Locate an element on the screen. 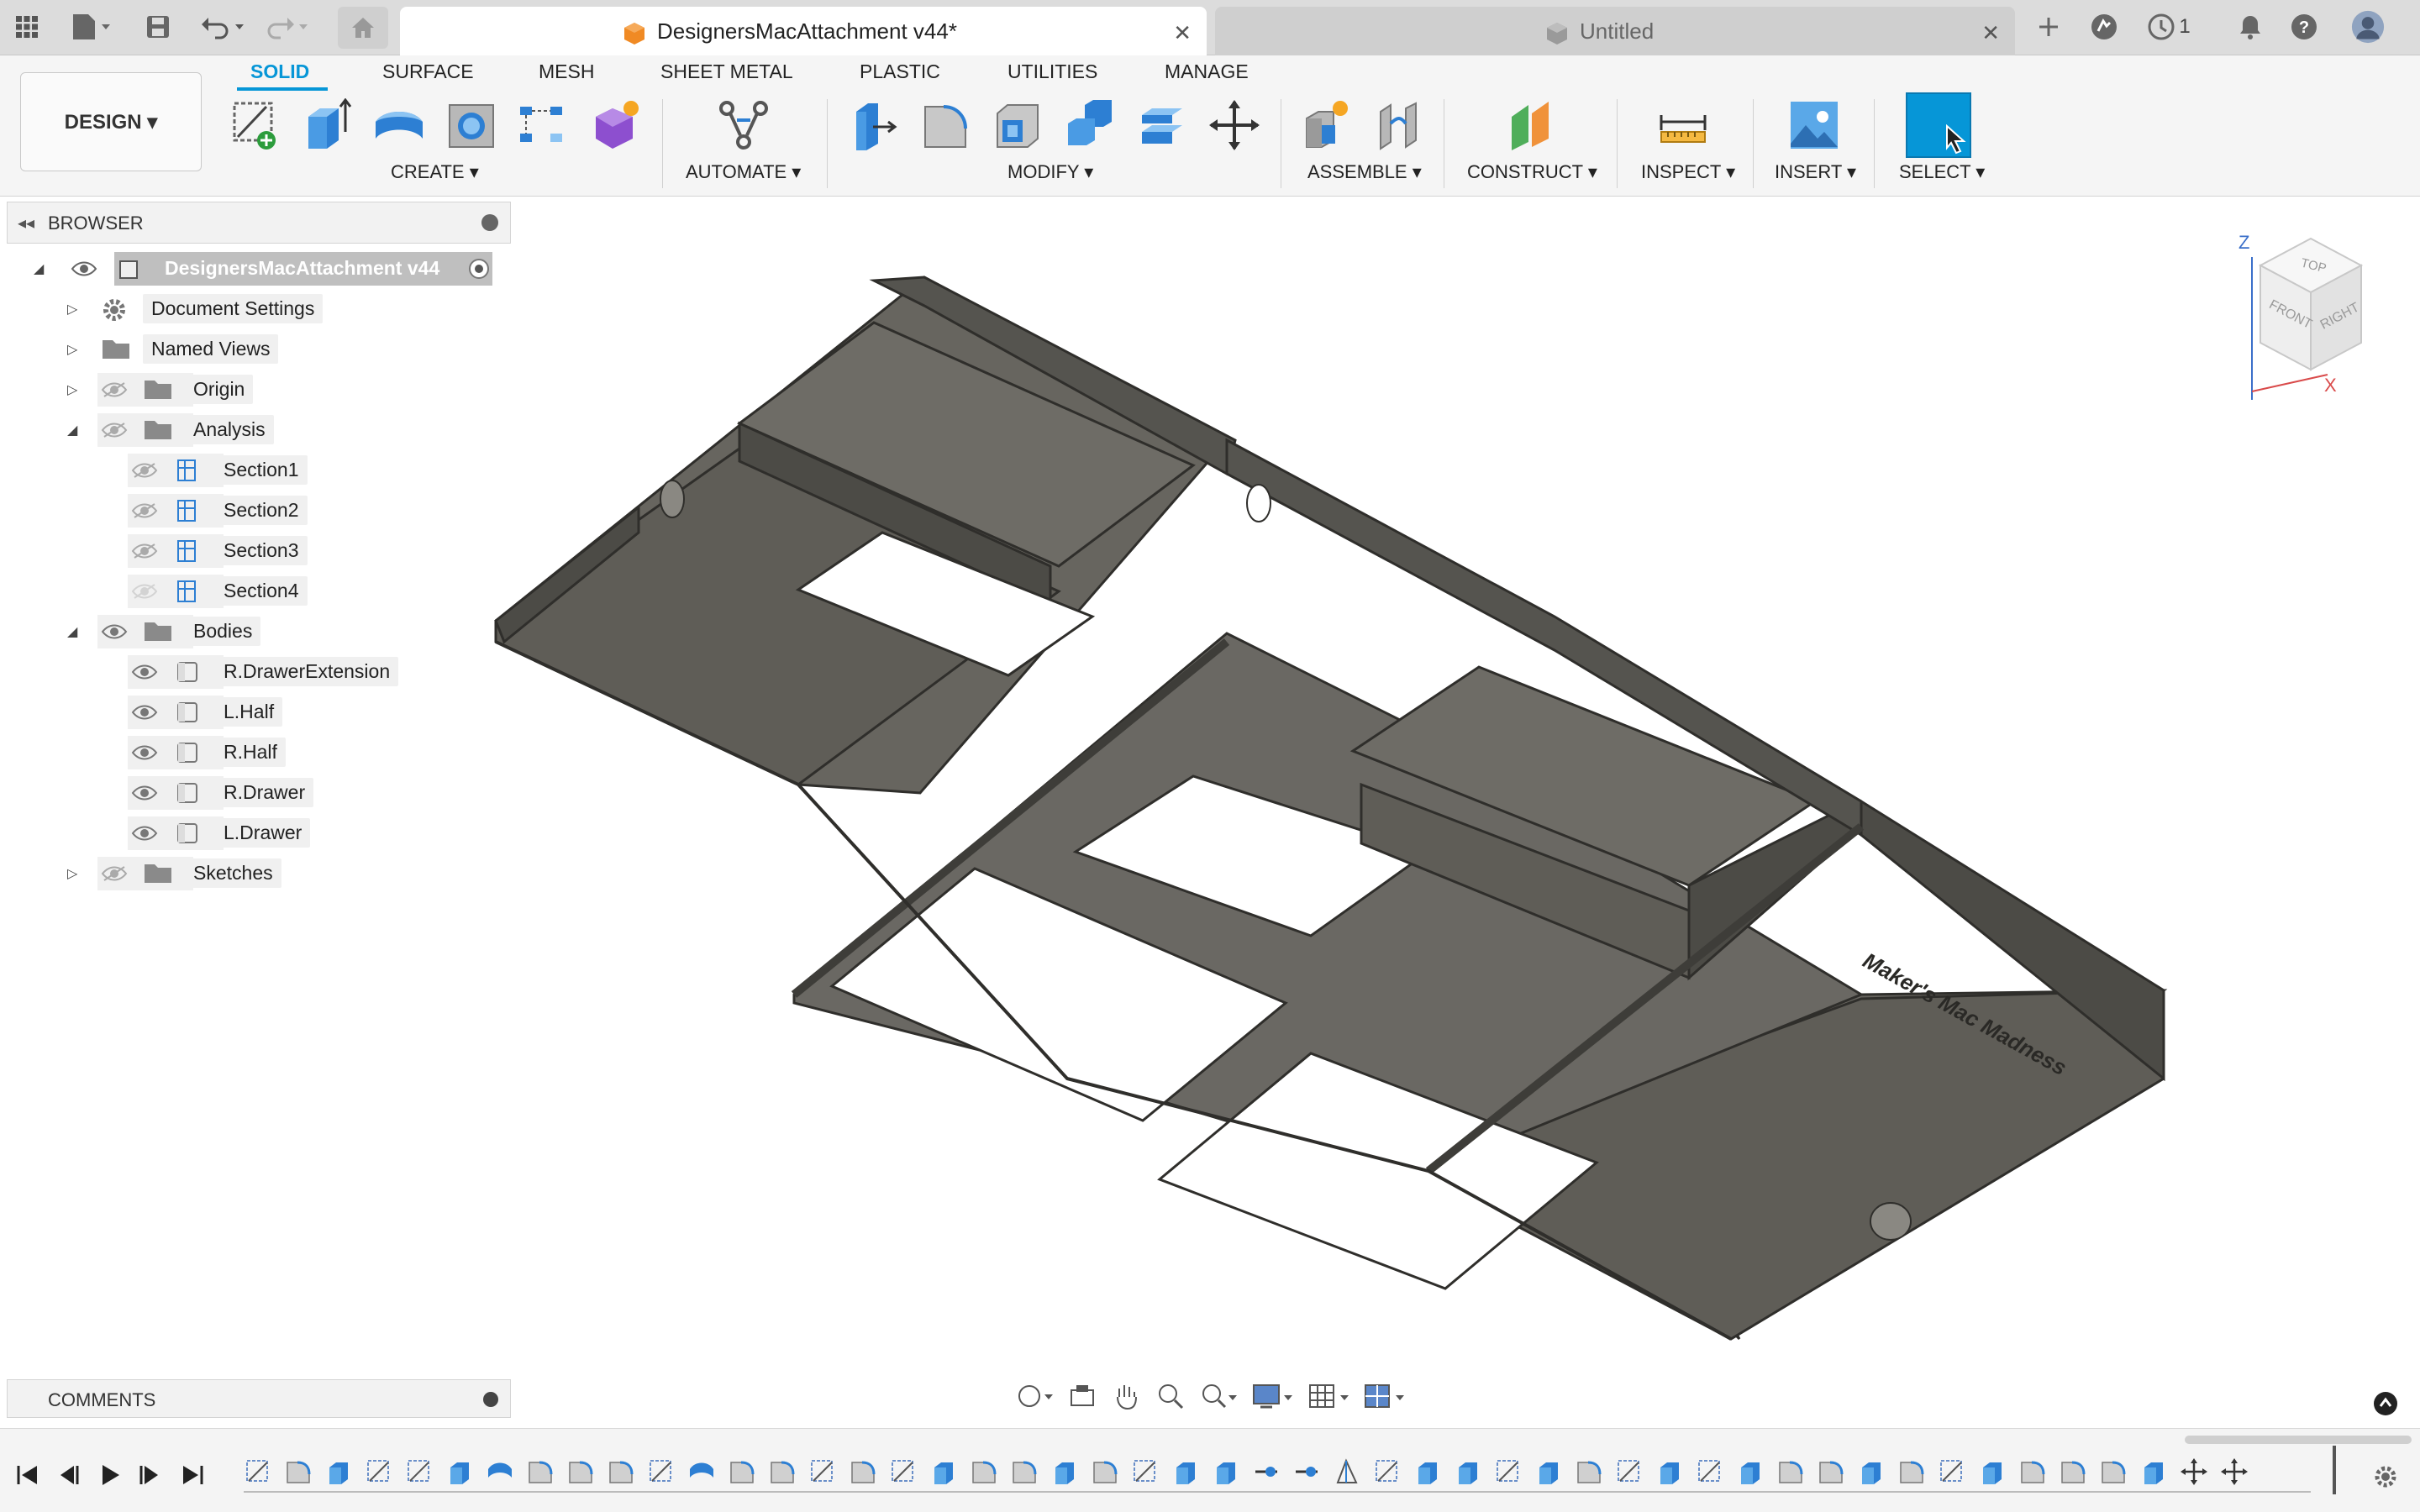 The image size is (2420, 1512). tree-item-l-half: L.Half is located at coordinates (252, 712).